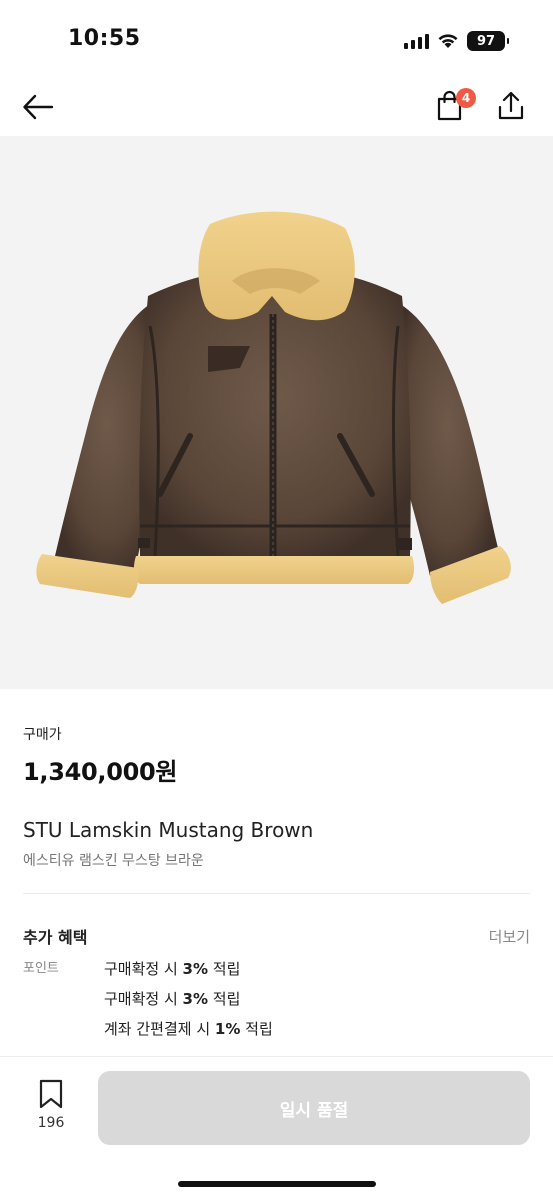 Image resolution: width=553 pixels, height=1200 pixels. What do you see at coordinates (276, 893) in the screenshot?
I see `divider` at bounding box center [276, 893].